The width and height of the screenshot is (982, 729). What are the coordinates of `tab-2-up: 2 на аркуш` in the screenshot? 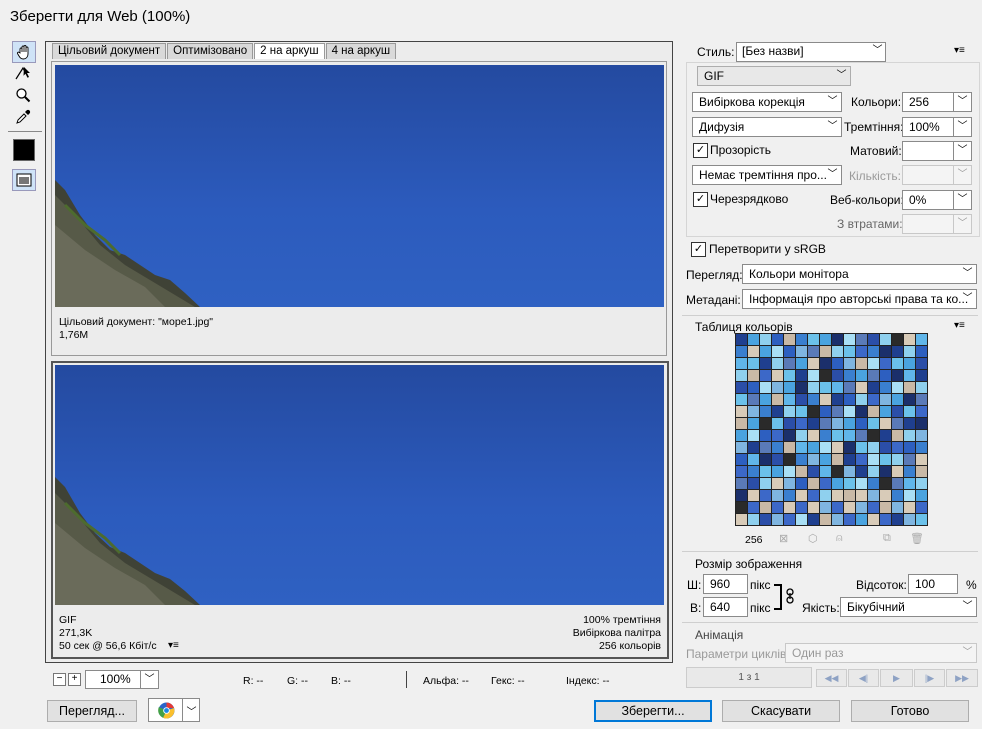 It's located at (289, 51).